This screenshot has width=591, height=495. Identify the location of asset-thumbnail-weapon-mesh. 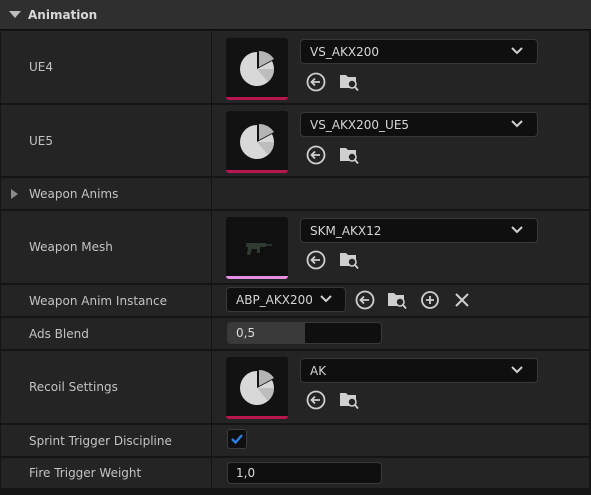
(257, 248).